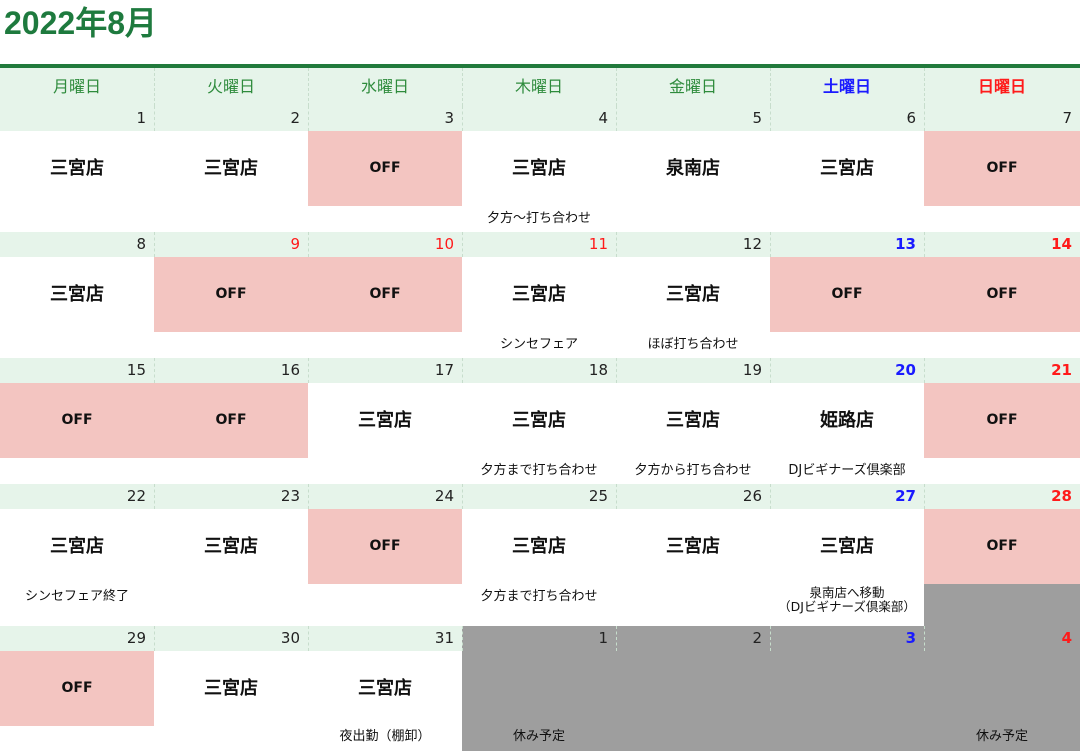  Describe the element at coordinates (752, 496) in the screenshot. I see `day-number: 26` at that location.